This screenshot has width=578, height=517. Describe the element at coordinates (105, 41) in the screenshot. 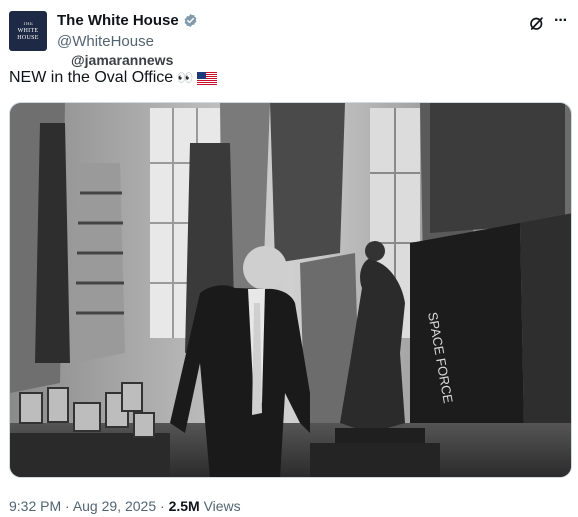

I see `account-handle: @WhiteHouse` at that location.